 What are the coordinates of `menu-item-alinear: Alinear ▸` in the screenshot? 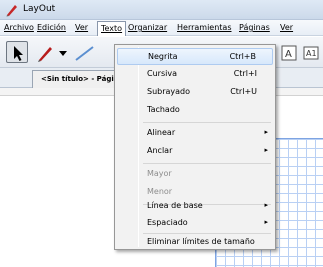 It's located at (195, 133).